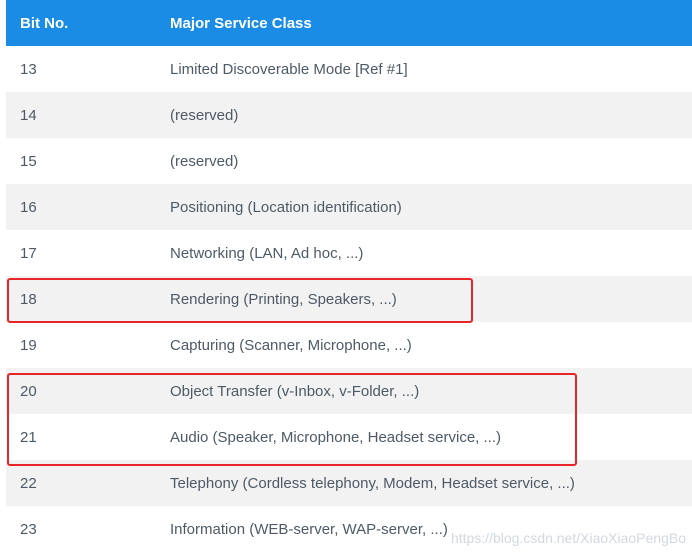  Describe the element at coordinates (28, 437) in the screenshot. I see `bit-cell: 21` at that location.